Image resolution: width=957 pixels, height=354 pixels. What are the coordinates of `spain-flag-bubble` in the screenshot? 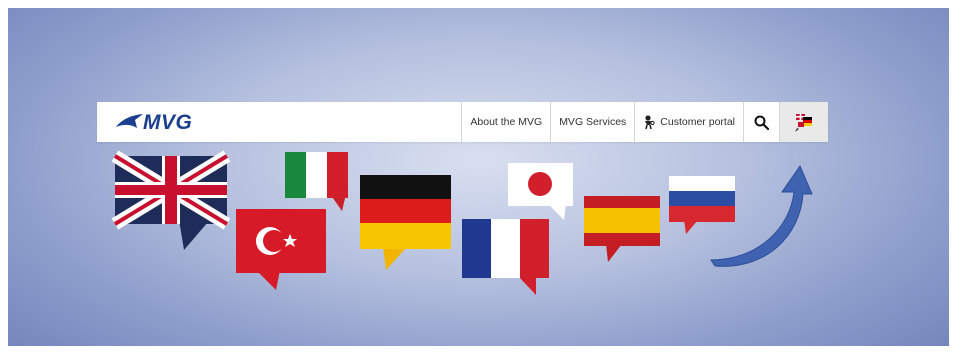 It's located at (622, 229).